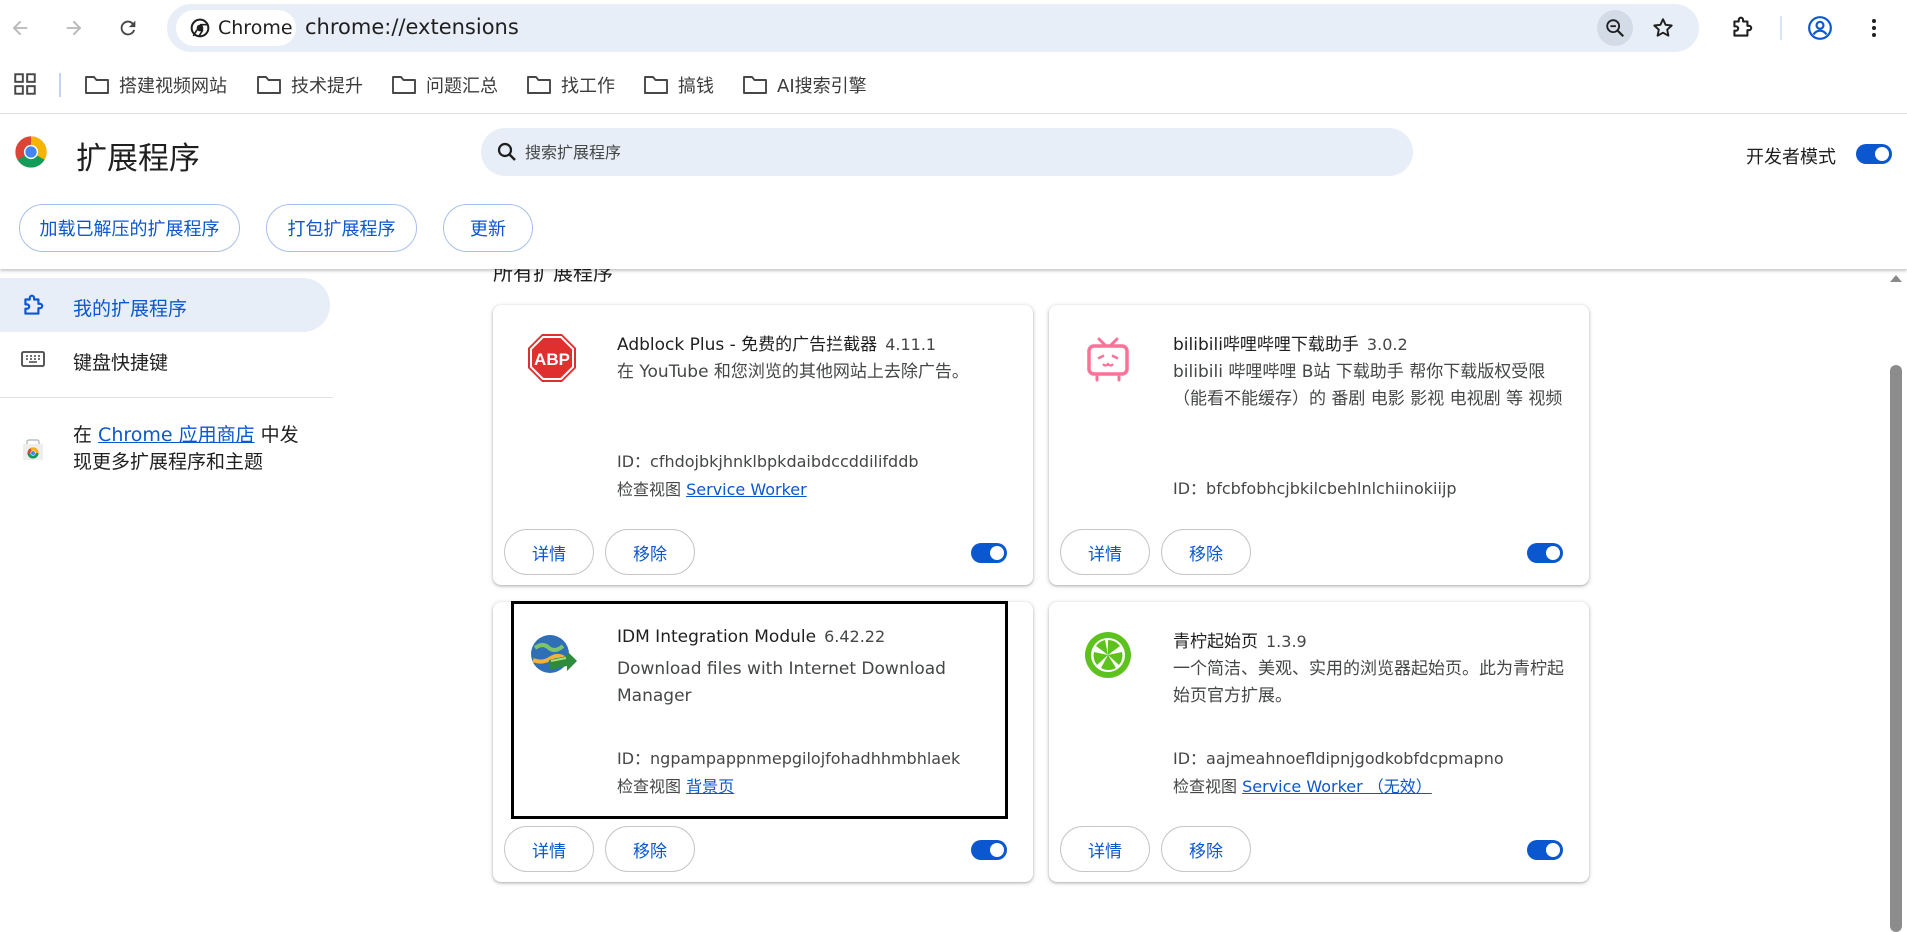 This screenshot has height=932, width=1907. What do you see at coordinates (678, 85) in the screenshot?
I see `bookmark-folder-5: 搞钱` at bounding box center [678, 85].